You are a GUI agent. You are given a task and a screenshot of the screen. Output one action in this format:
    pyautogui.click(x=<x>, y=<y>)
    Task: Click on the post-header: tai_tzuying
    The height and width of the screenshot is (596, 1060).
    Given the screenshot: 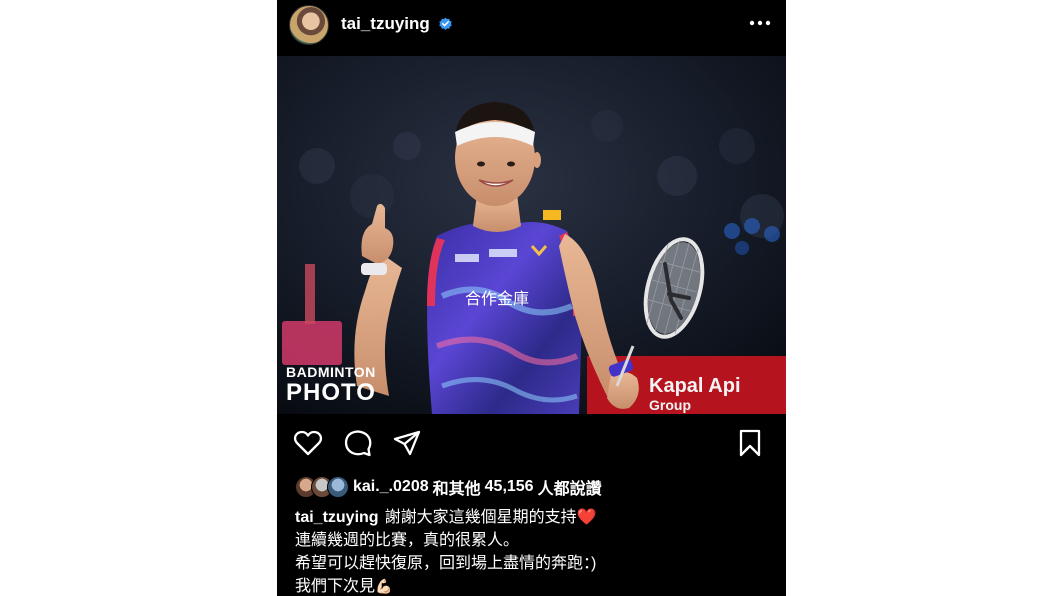 What is the action you would take?
    pyautogui.click(x=531, y=26)
    